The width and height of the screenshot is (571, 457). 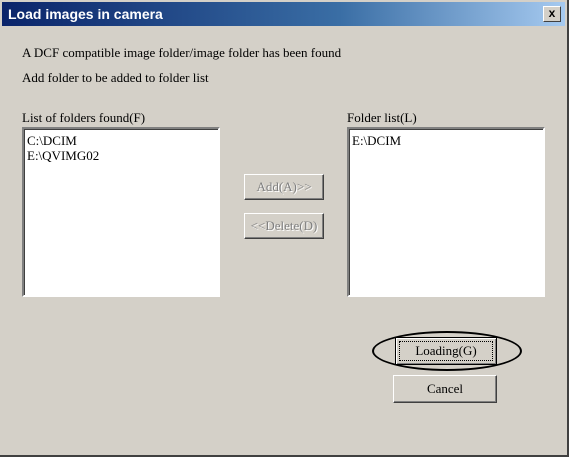 What do you see at coordinates (121, 212) in the screenshot?
I see `found-folders-listbox: C:\DCIM E:\QVIMG02` at bounding box center [121, 212].